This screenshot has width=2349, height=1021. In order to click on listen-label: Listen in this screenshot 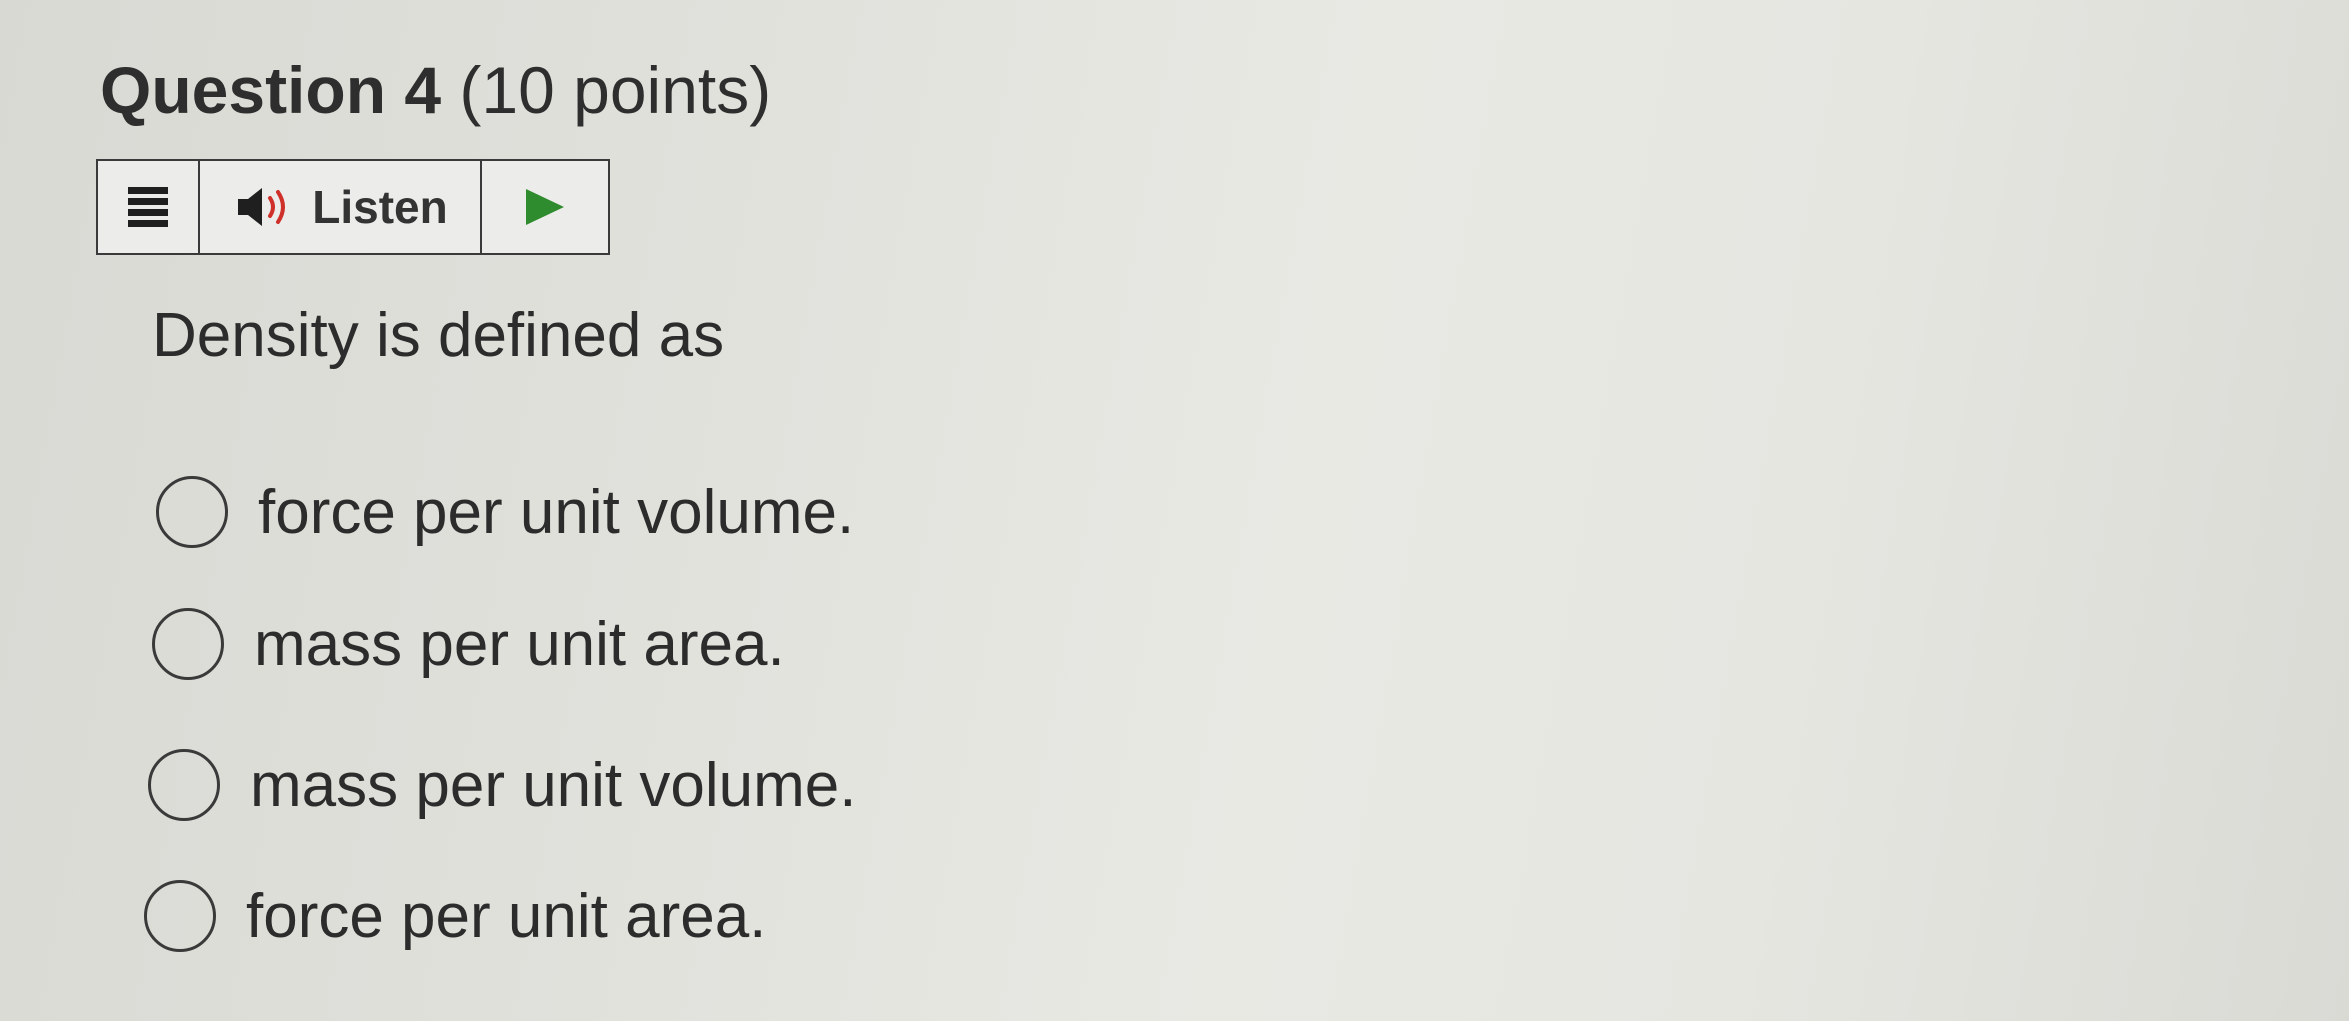, I will do `click(380, 207)`.